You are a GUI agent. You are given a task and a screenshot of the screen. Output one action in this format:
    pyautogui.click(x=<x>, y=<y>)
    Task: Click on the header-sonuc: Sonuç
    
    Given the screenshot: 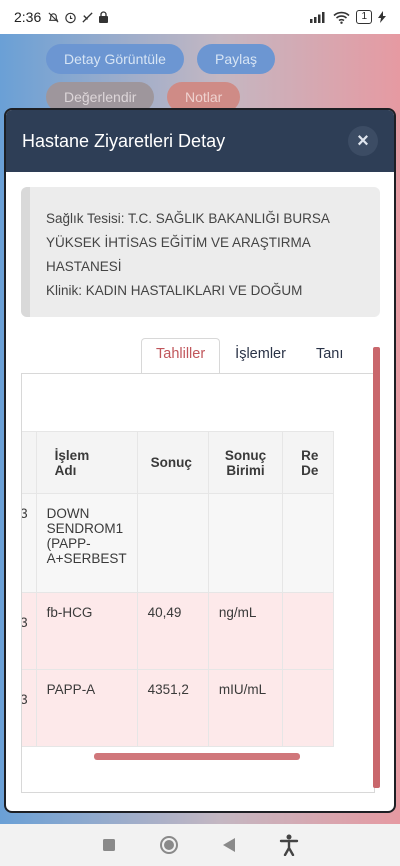 What is the action you would take?
    pyautogui.click(x=172, y=462)
    